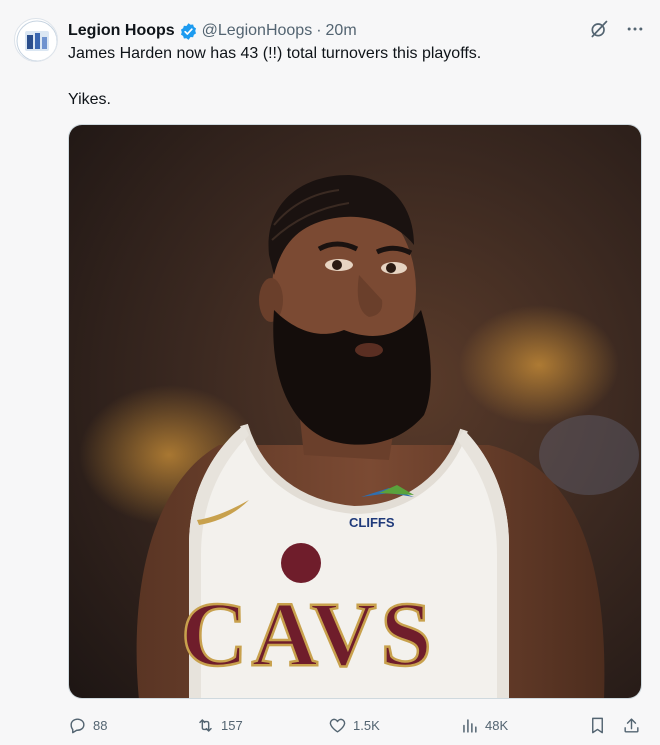 The width and height of the screenshot is (660, 745). Describe the element at coordinates (324, 31) in the screenshot. I see `tweet-header: Legion Hoops @LegionHoops · 20m` at that location.